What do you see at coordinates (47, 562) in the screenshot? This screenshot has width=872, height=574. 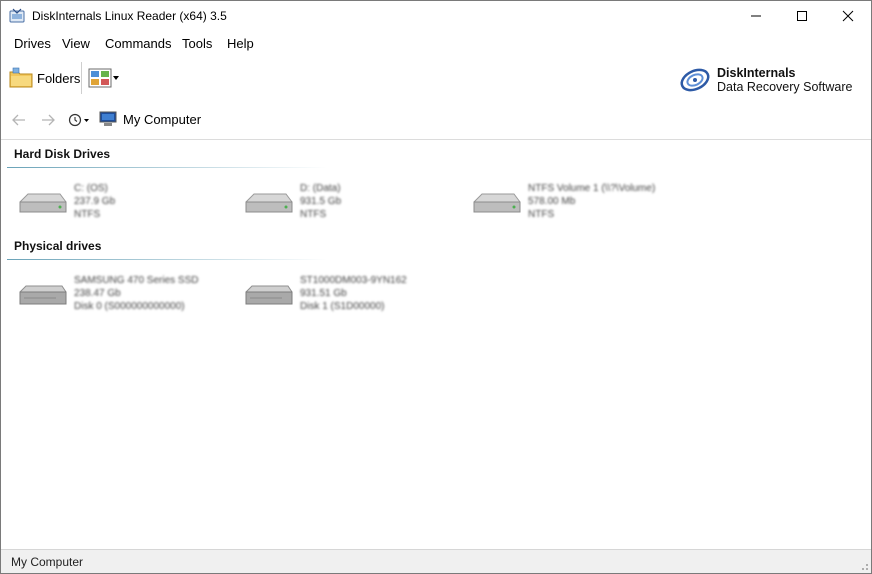 I see `status-text: My Computer` at bounding box center [47, 562].